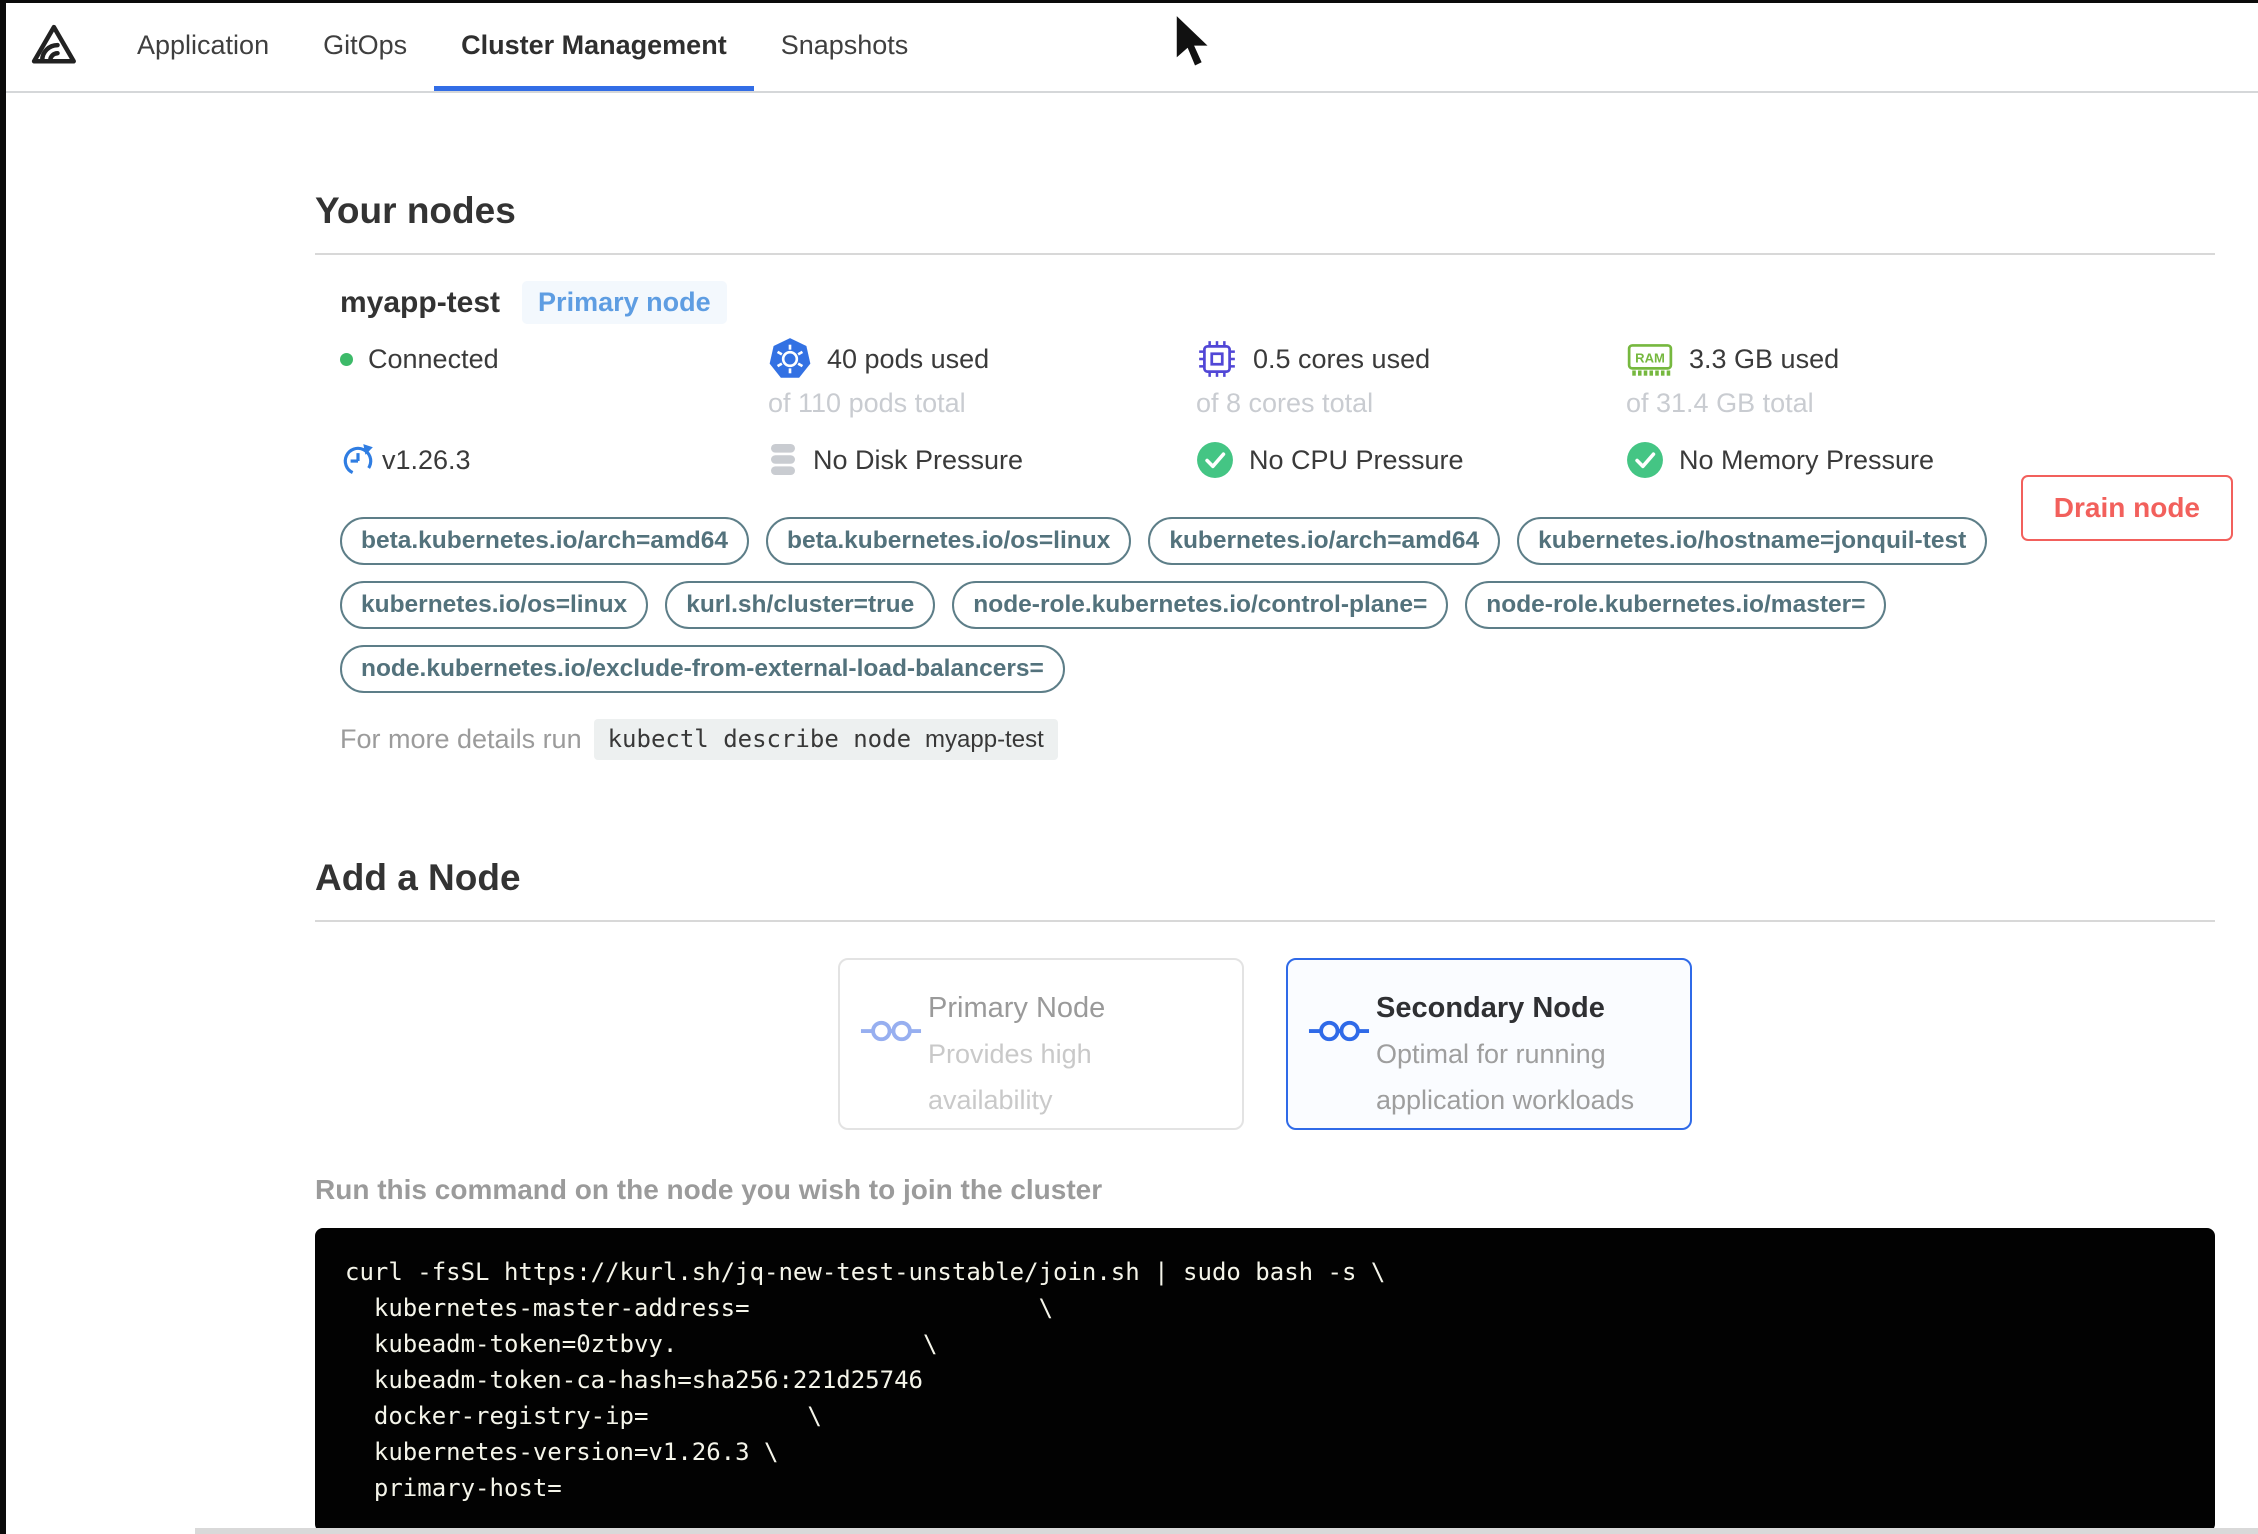 This screenshot has height=1534, width=2258. Describe the element at coordinates (867, 403) in the screenshot. I see `pods-total: of 110 pods total` at that location.